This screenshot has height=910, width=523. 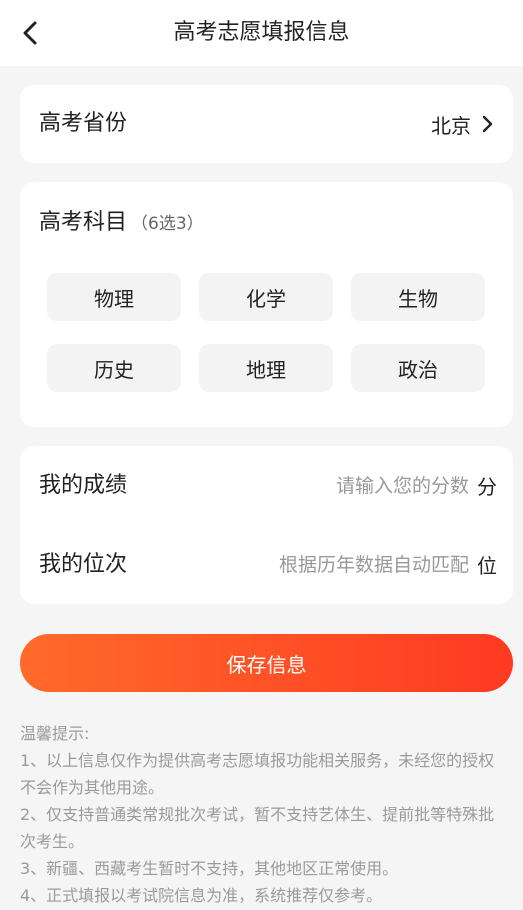 I want to click on province-label: 高考省份, so click(x=83, y=123).